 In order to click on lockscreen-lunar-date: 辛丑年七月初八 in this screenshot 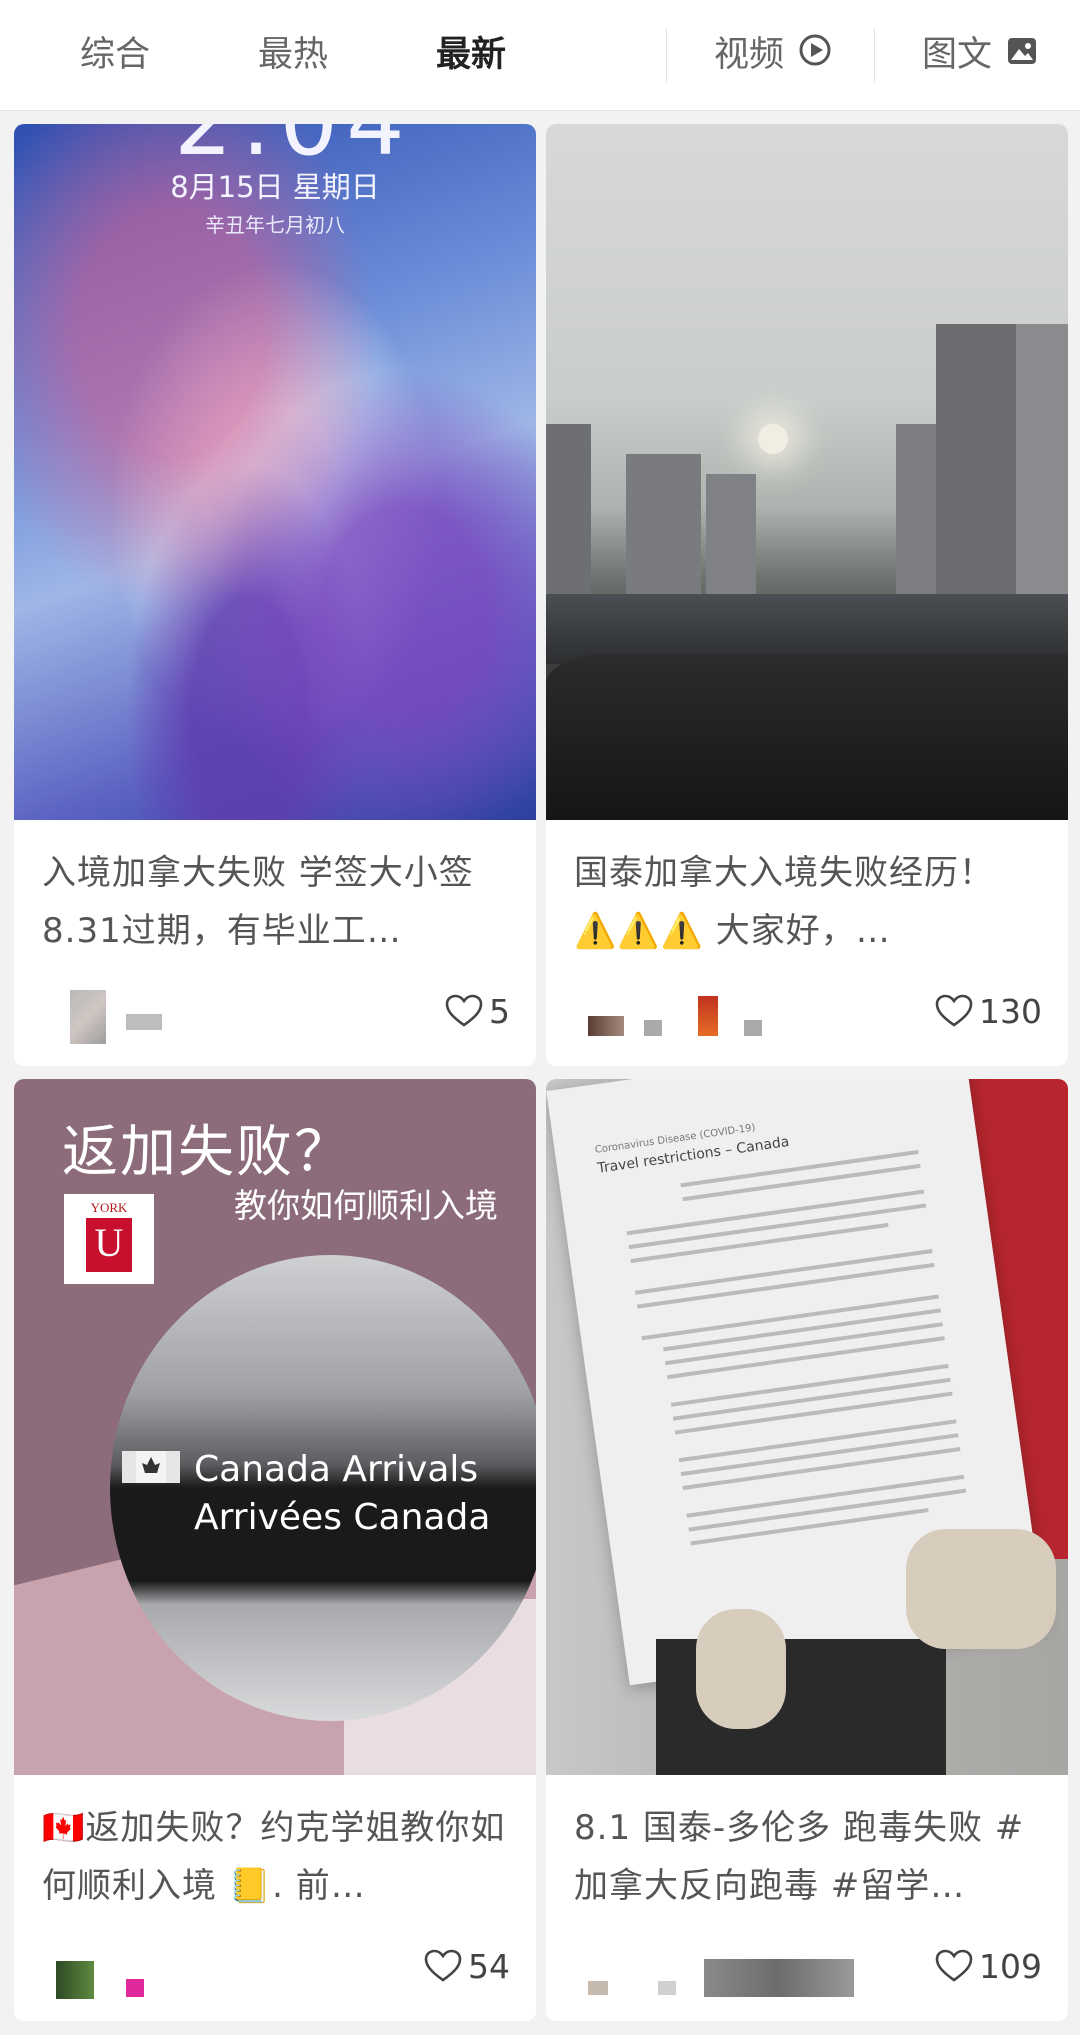, I will do `click(275, 225)`.